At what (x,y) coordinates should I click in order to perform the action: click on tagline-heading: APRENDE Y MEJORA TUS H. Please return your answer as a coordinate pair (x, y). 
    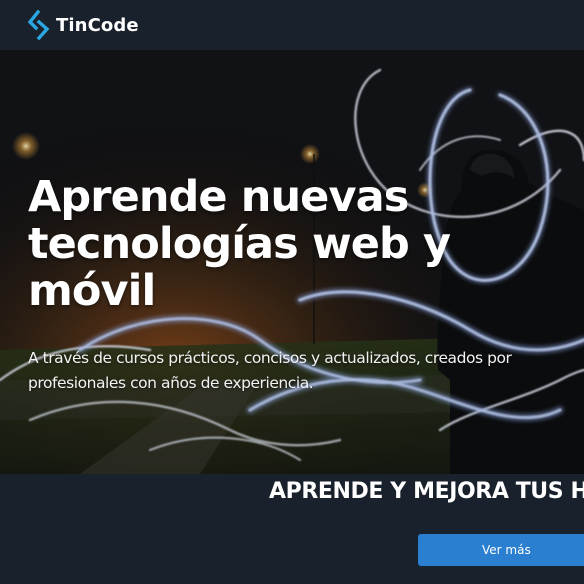
    Looking at the image, I should click on (426, 491).